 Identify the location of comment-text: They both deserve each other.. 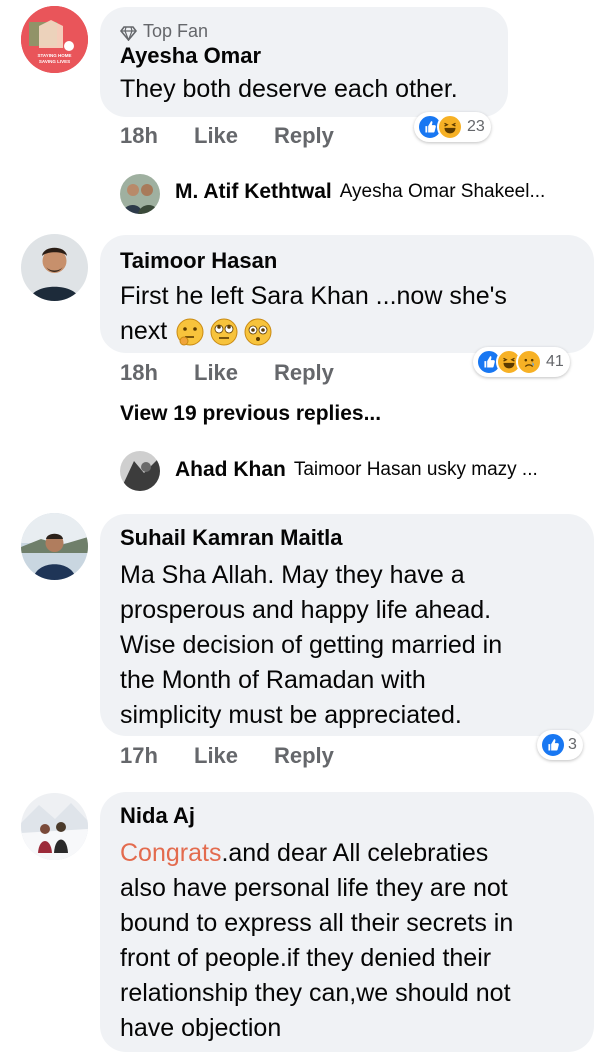
(289, 89).